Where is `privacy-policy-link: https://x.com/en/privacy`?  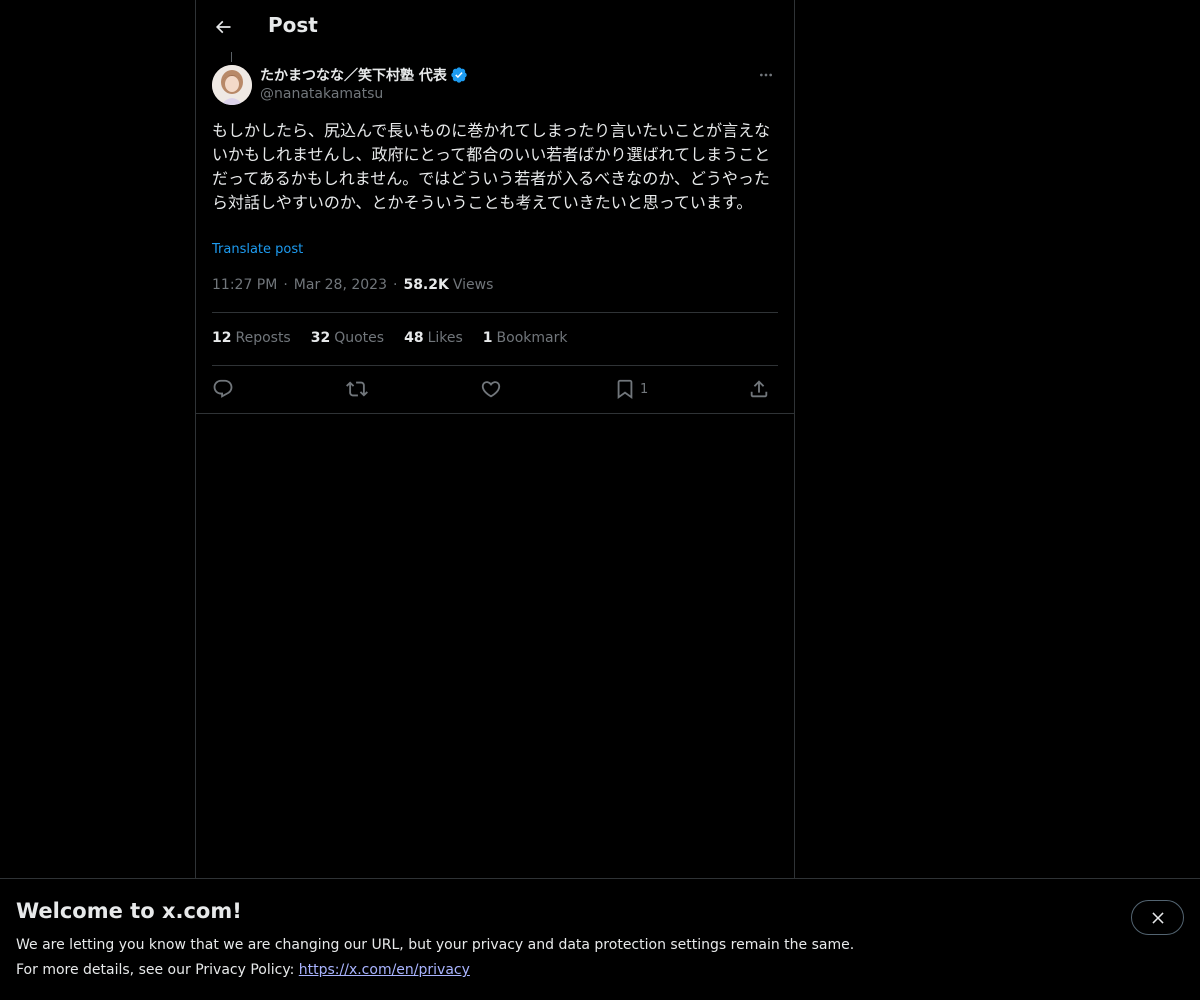
privacy-policy-link: https://x.com/en/privacy is located at coordinates (384, 970).